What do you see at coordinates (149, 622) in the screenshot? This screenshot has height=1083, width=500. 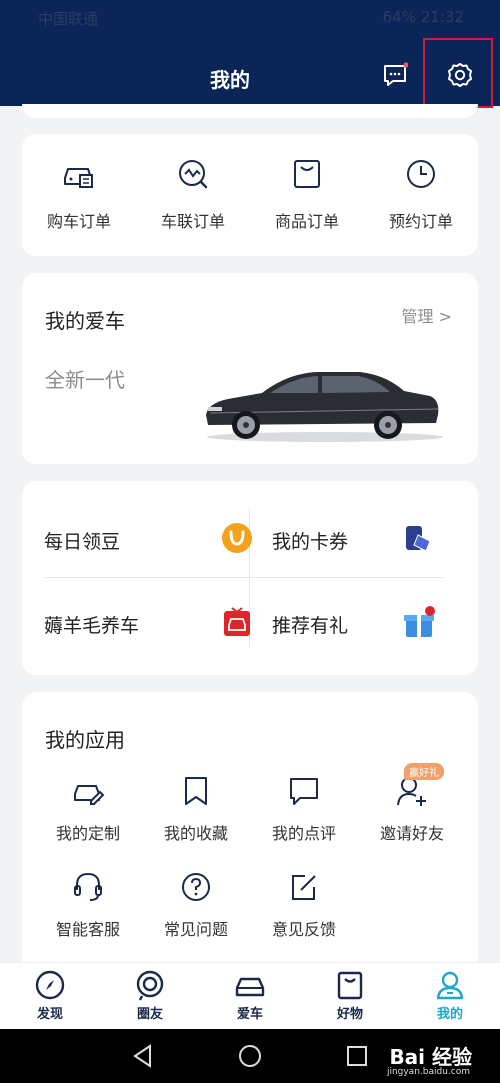 I see `benefit-save-money: 薅羊毛养车` at bounding box center [149, 622].